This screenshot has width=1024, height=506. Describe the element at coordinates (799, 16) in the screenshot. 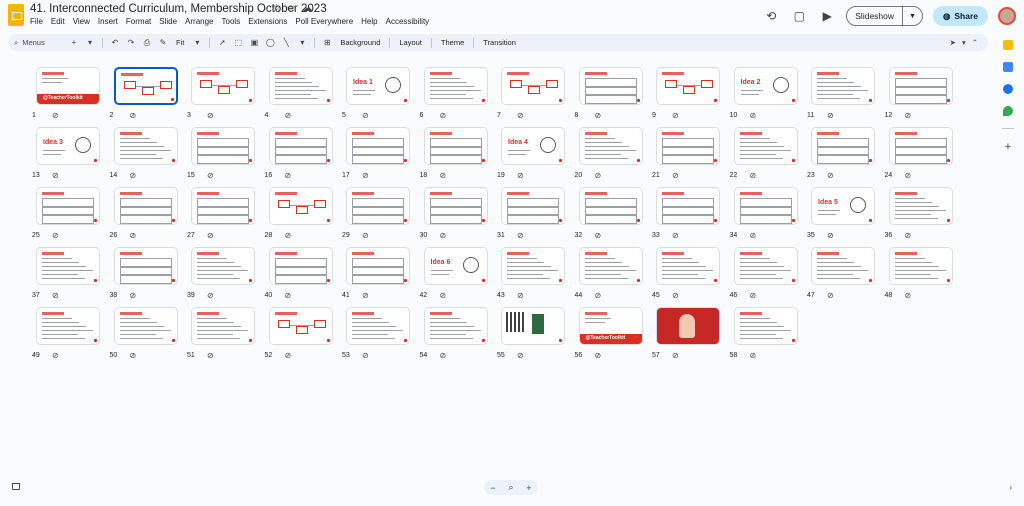

I see `comments-icon: ▢` at that location.